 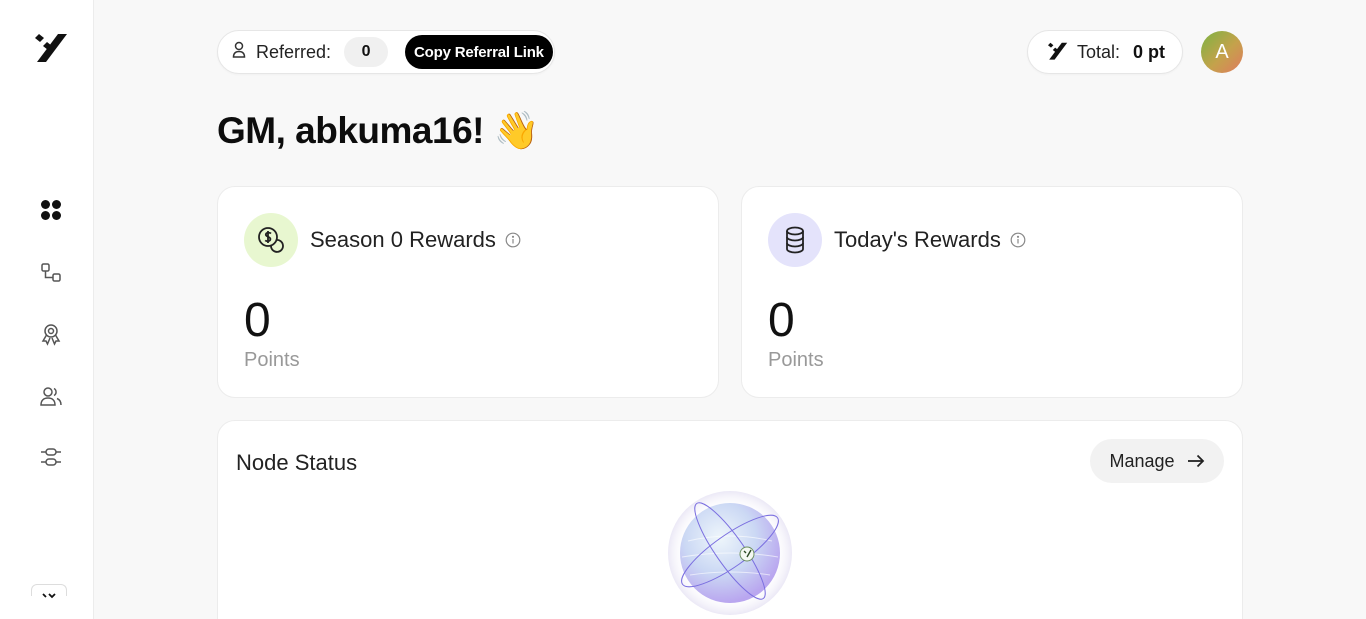 I want to click on referral-user-icon, so click(x=239, y=52).